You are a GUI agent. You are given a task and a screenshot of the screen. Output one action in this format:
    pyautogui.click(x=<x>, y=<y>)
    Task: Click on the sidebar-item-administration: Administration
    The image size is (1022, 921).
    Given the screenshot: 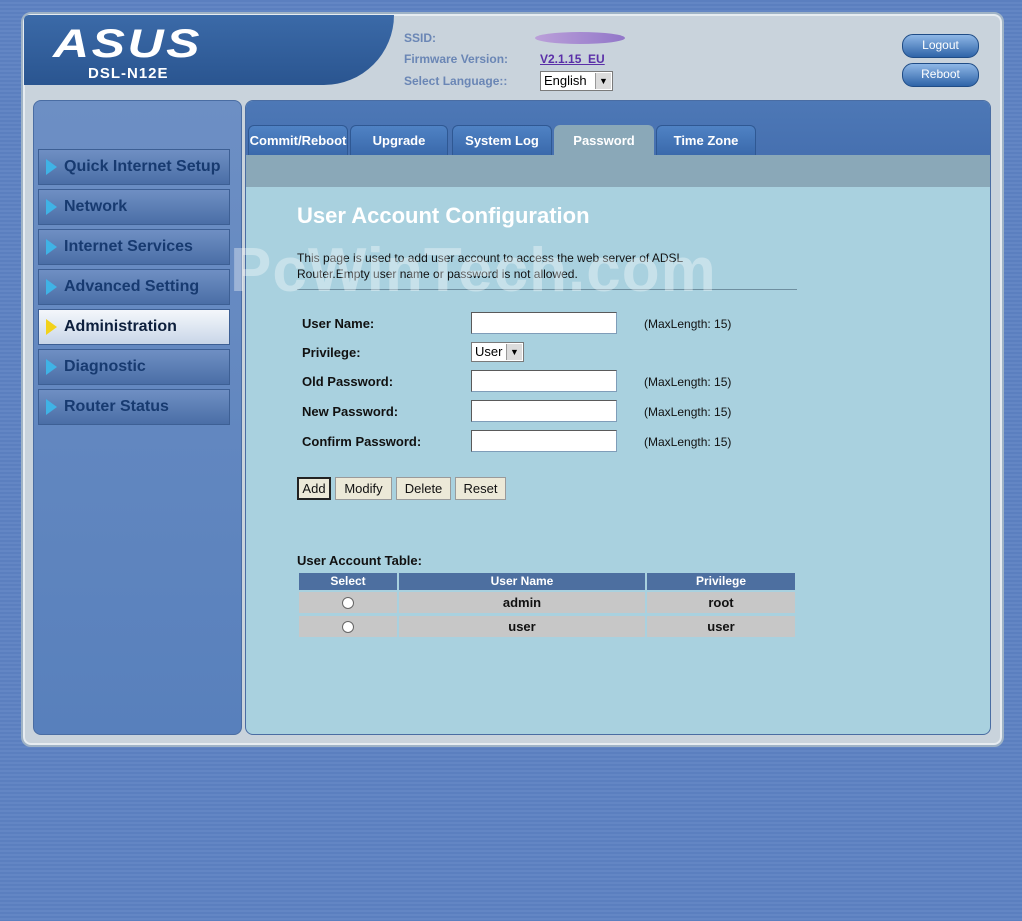 What is the action you would take?
    pyautogui.click(x=134, y=327)
    